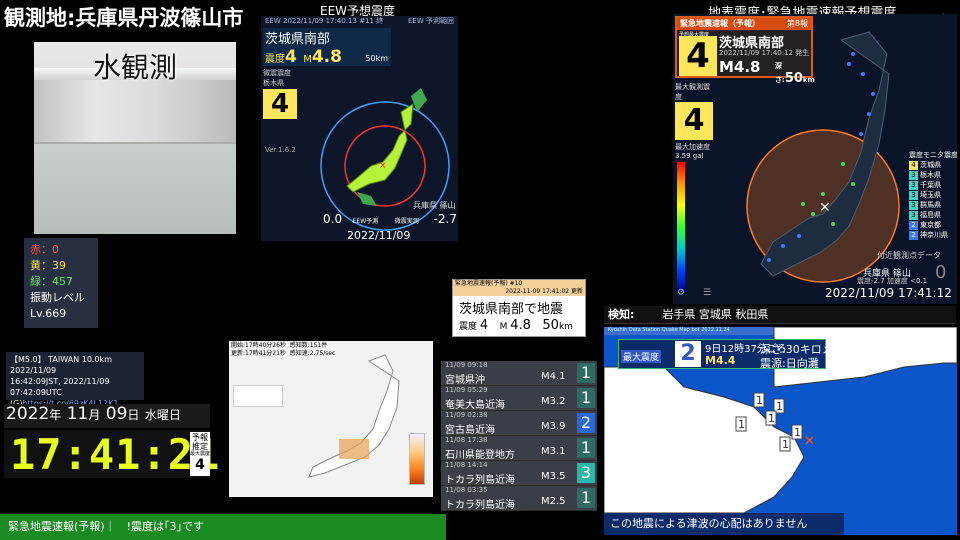  What do you see at coordinates (681, 293) in the screenshot?
I see `settings-gear-icon: ⚙` at bounding box center [681, 293].